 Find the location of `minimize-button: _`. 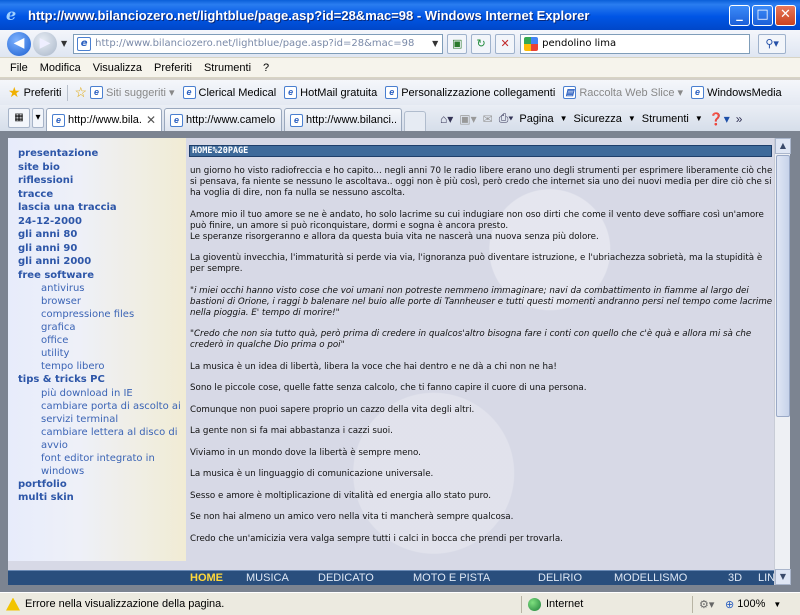

minimize-button: _ is located at coordinates (739, 15).